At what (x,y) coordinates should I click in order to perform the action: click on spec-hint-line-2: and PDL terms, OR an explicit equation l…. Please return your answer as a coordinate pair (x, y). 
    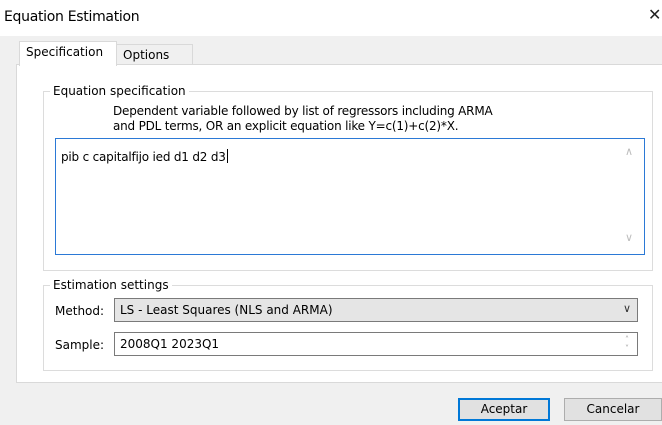
    Looking at the image, I should click on (286, 126).